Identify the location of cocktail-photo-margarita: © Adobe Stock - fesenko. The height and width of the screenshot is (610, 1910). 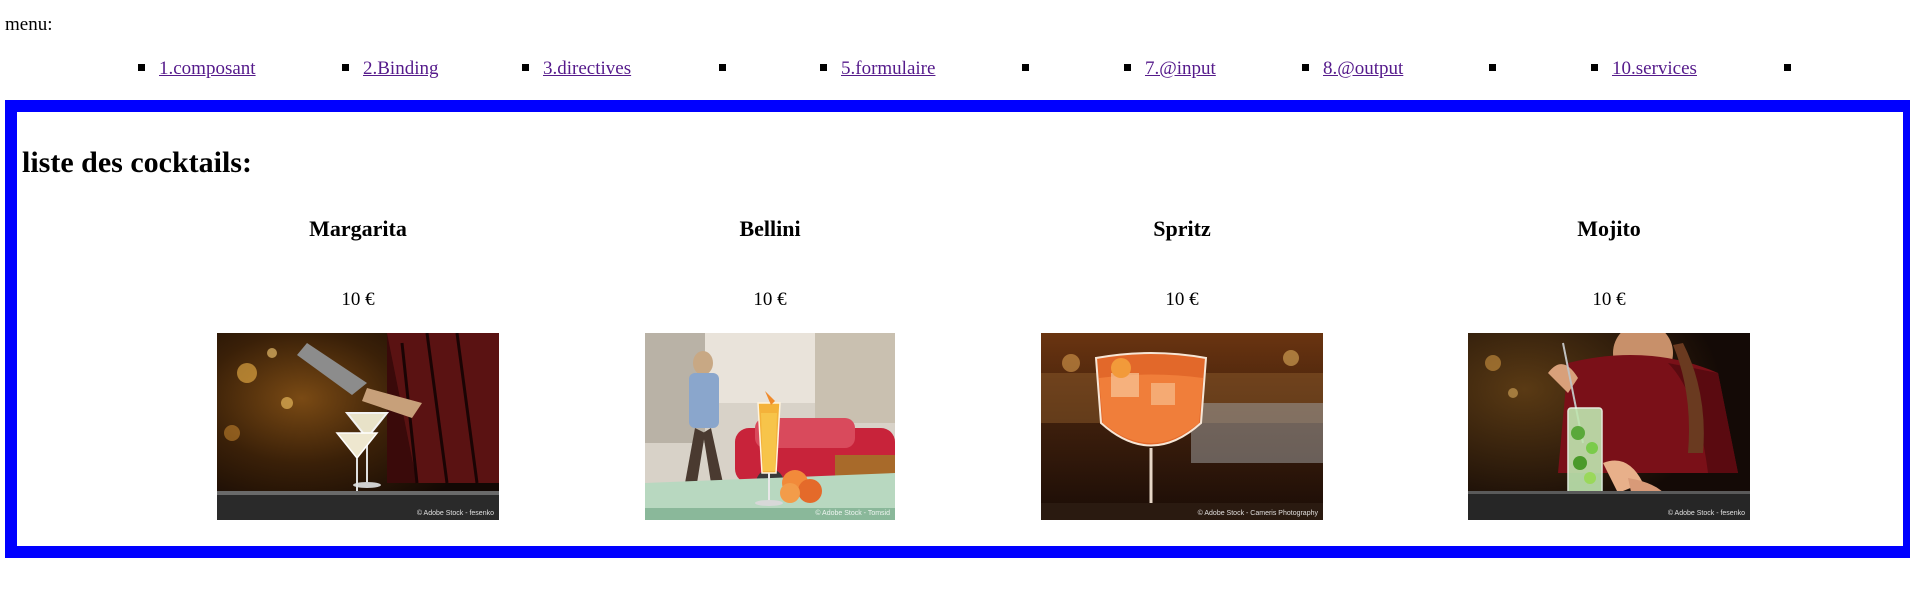
(358, 426).